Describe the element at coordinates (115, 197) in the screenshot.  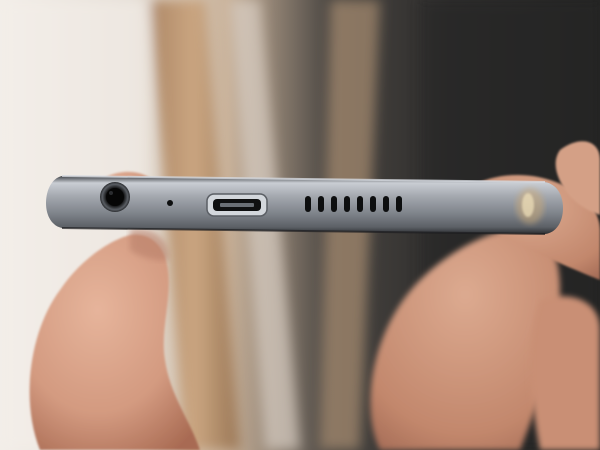
I see `headphone-jack` at that location.